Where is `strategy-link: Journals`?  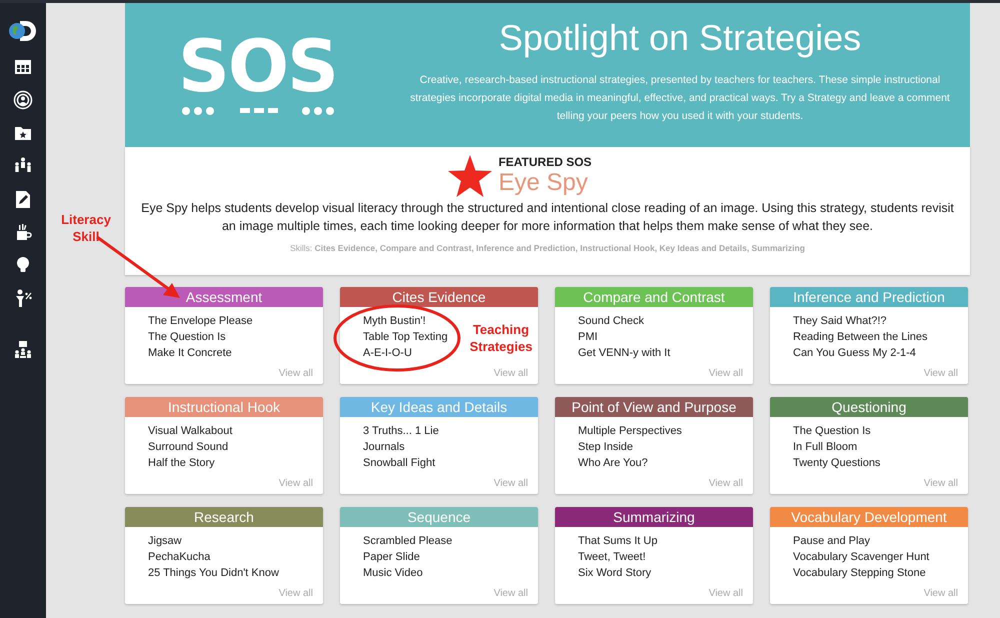 strategy-link: Journals is located at coordinates (384, 447).